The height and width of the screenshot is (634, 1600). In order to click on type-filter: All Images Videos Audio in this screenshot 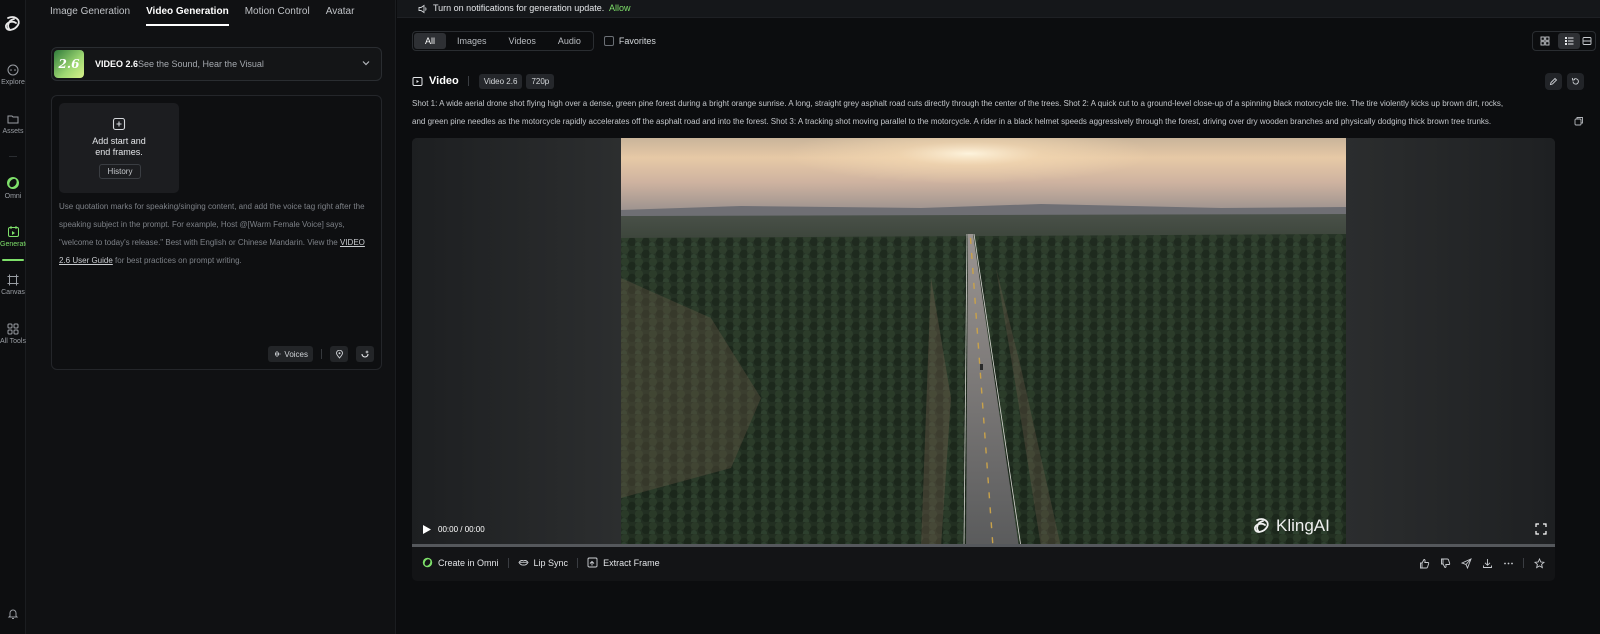, I will do `click(503, 41)`.